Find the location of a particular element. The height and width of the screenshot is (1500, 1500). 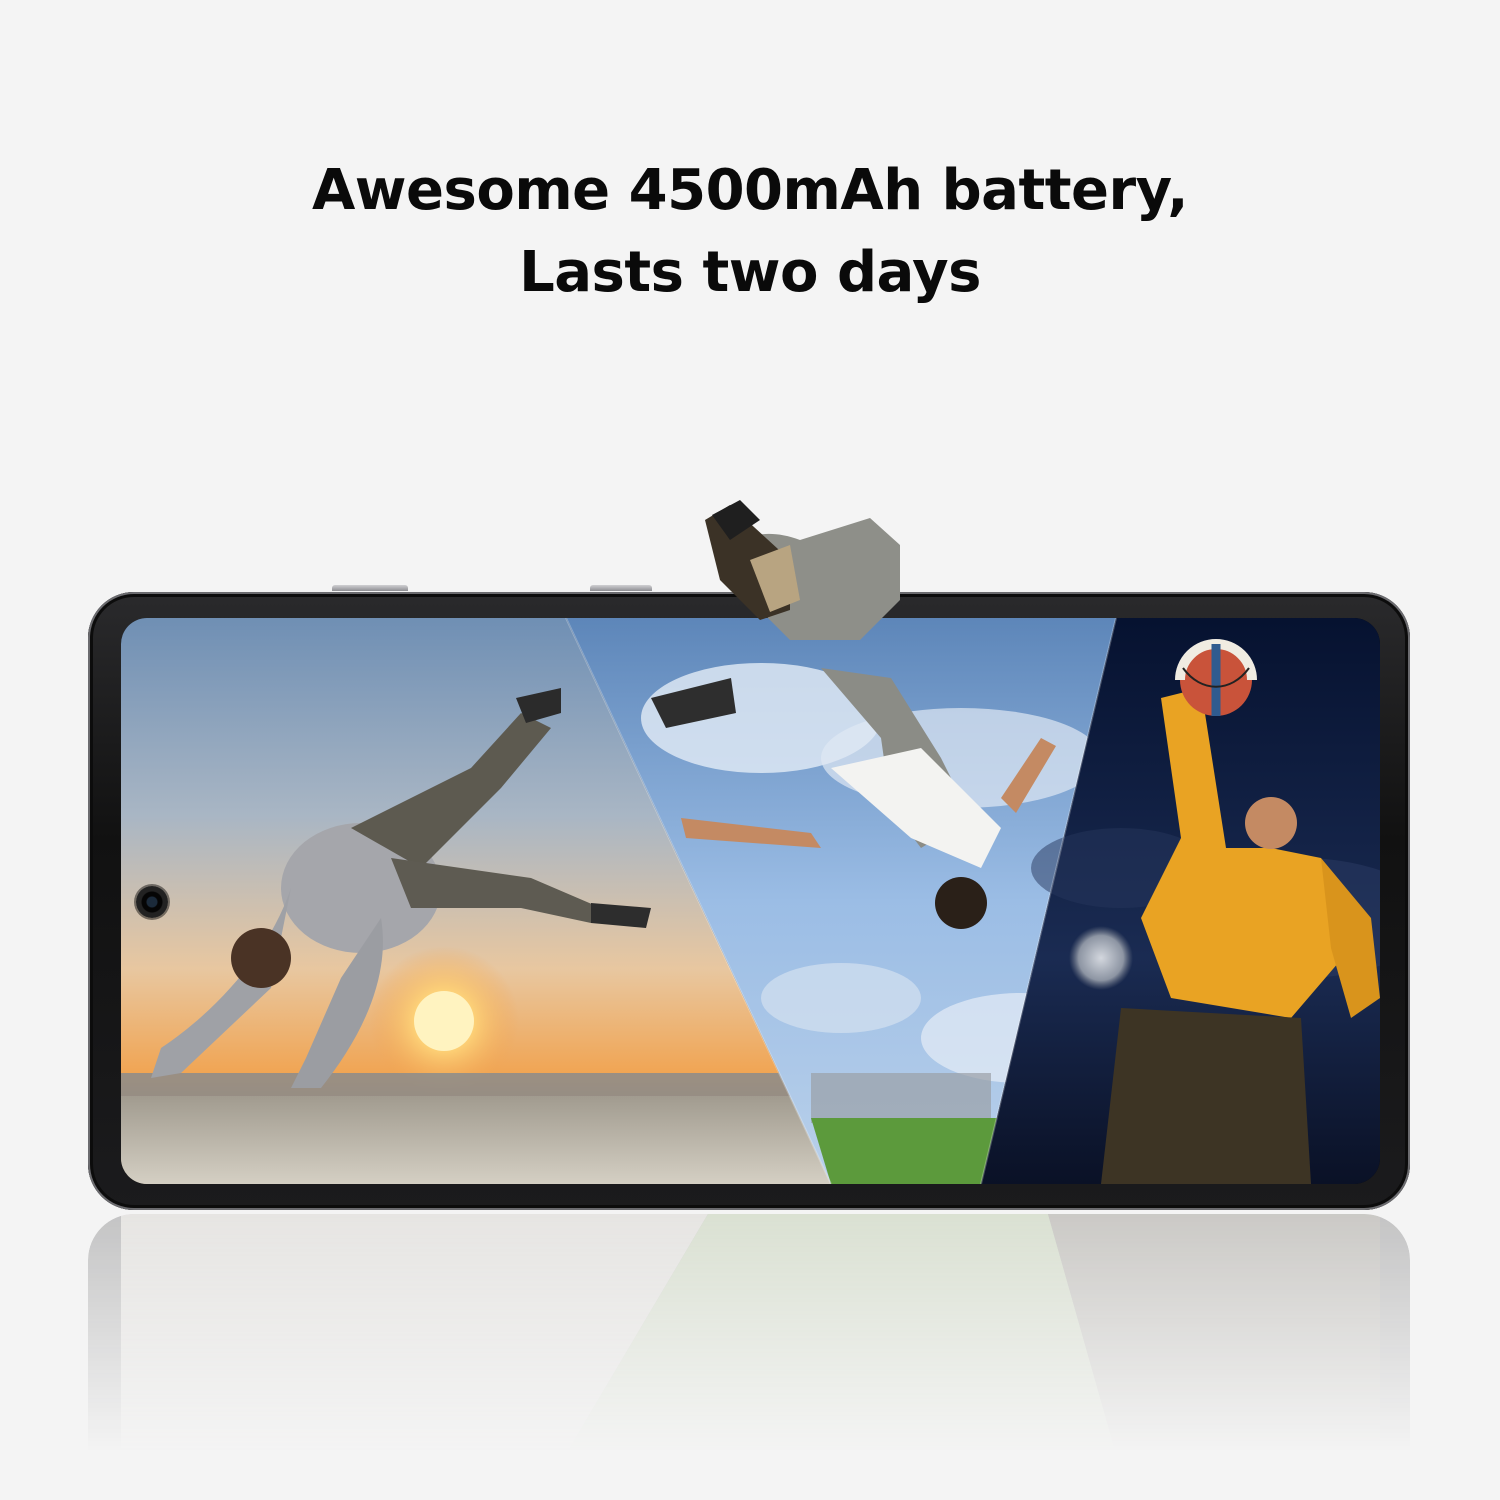

headline: Awesome 4500mAh battery, Lasts two days is located at coordinates (750, 232).